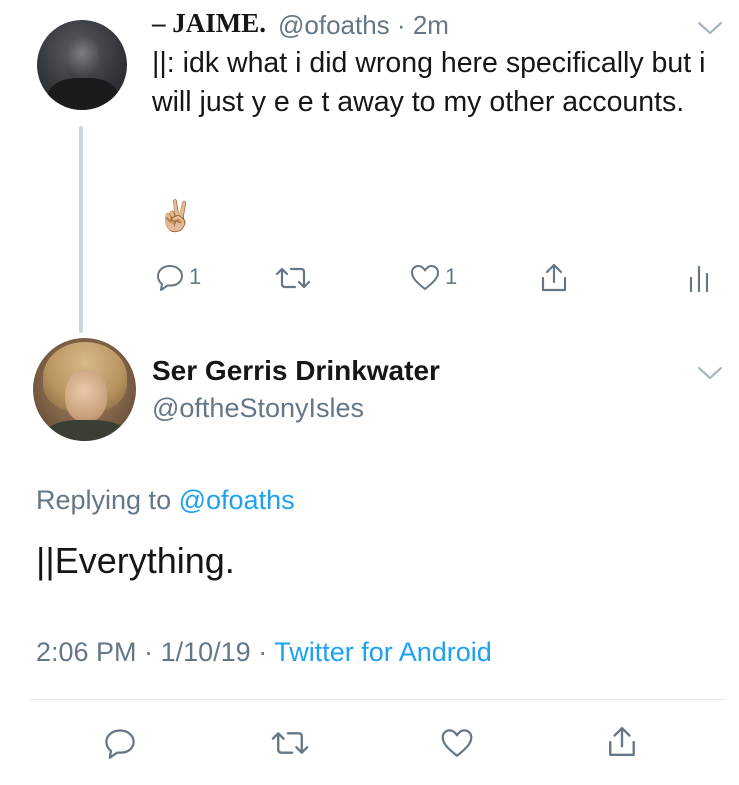  Describe the element at coordinates (104, 500) in the screenshot. I see `replying-prefix: Replying to` at that location.